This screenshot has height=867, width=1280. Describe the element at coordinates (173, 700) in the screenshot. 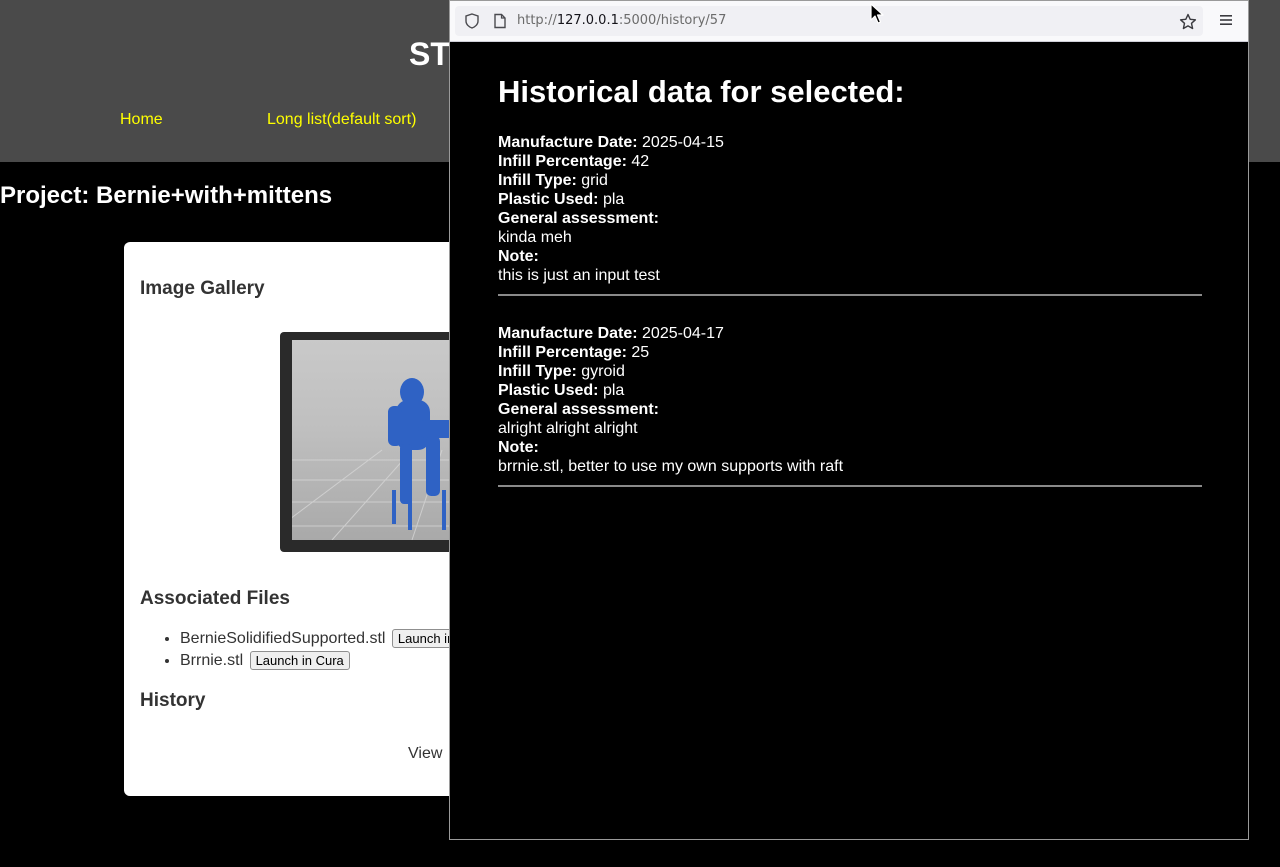

I see `history-heading: History` at that location.